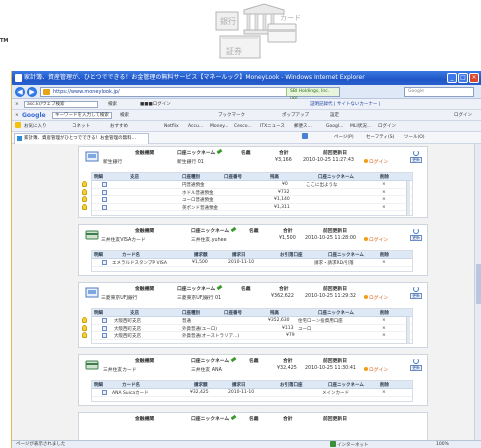 The height and width of the screenshot is (448, 481). Describe the element at coordinates (387, 126) in the screenshot. I see `fav-item-11: ログイン` at that location.